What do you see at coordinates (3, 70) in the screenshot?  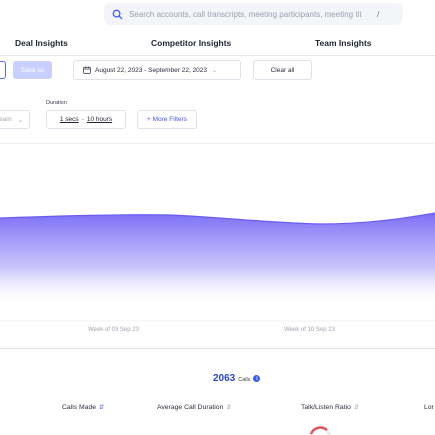 I see `filter-button-partial` at bounding box center [3, 70].